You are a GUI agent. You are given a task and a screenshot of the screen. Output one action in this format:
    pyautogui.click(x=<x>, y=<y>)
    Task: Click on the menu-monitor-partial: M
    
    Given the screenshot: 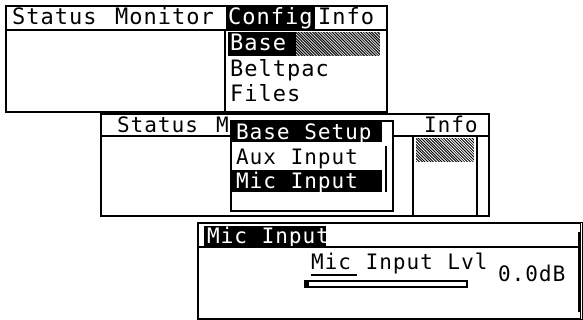 What is the action you would take?
    pyautogui.click(x=223, y=125)
    